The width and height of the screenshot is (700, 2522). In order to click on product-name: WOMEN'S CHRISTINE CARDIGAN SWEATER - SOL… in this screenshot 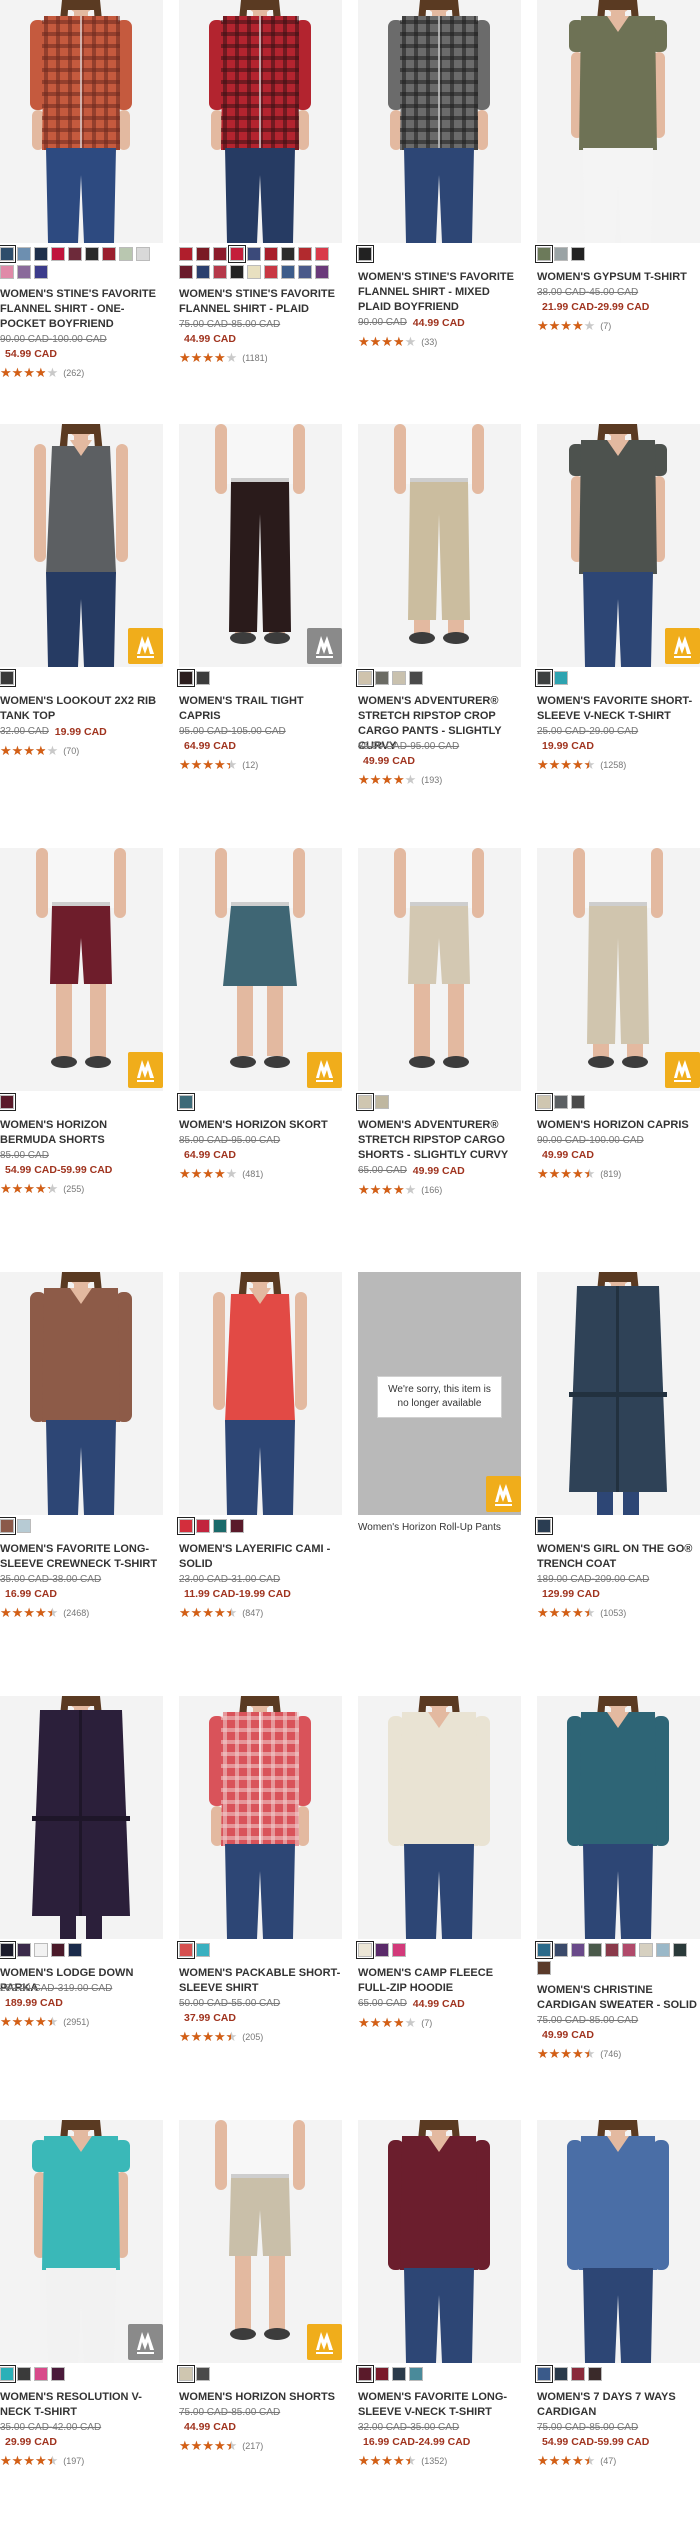, I will do `click(618, 1998)`.